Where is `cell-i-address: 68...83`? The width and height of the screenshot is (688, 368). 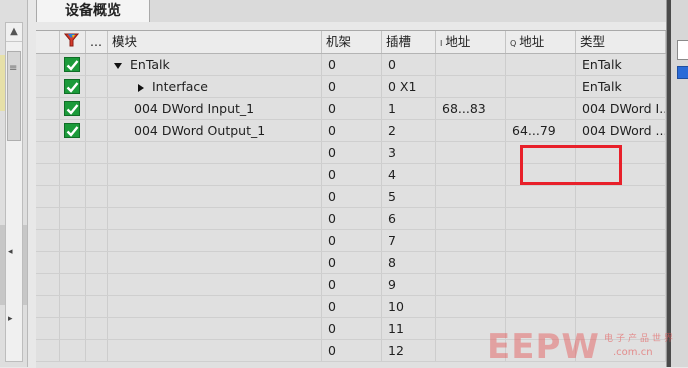 cell-i-address: 68...83 is located at coordinates (471, 108).